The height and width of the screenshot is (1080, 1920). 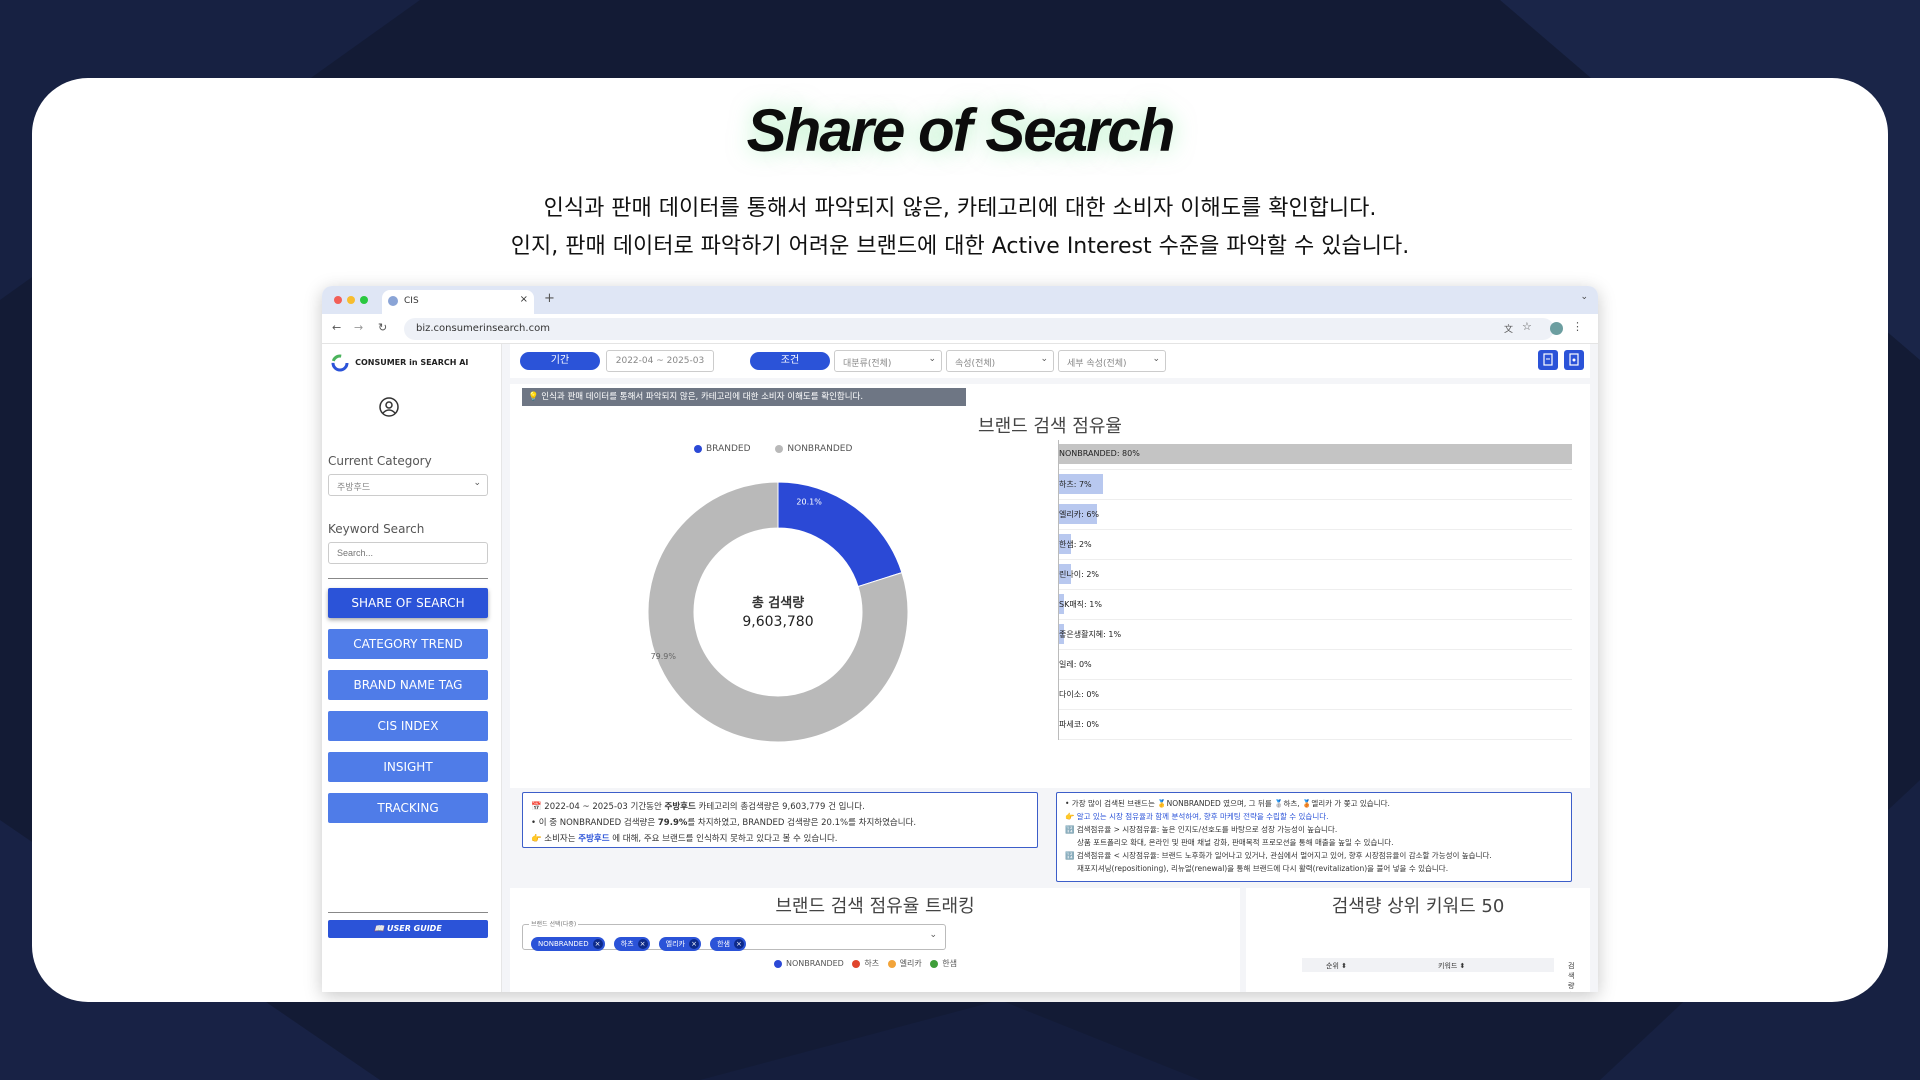 I want to click on chip-label: 한샘, so click(x=723, y=944).